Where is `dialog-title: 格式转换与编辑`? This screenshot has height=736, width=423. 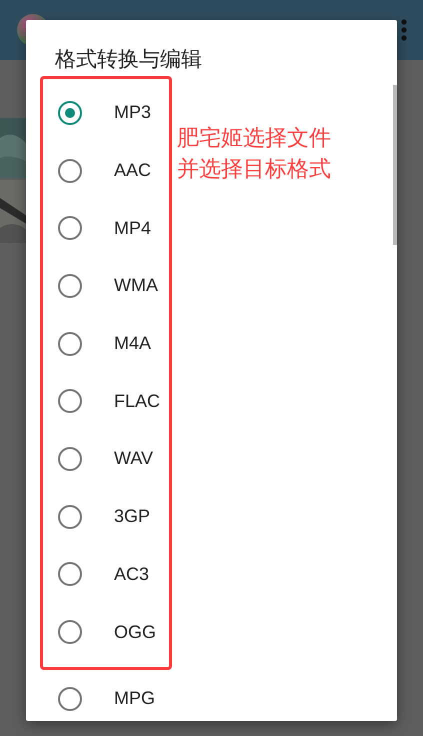 dialog-title: 格式转换与编辑 is located at coordinates (128, 59).